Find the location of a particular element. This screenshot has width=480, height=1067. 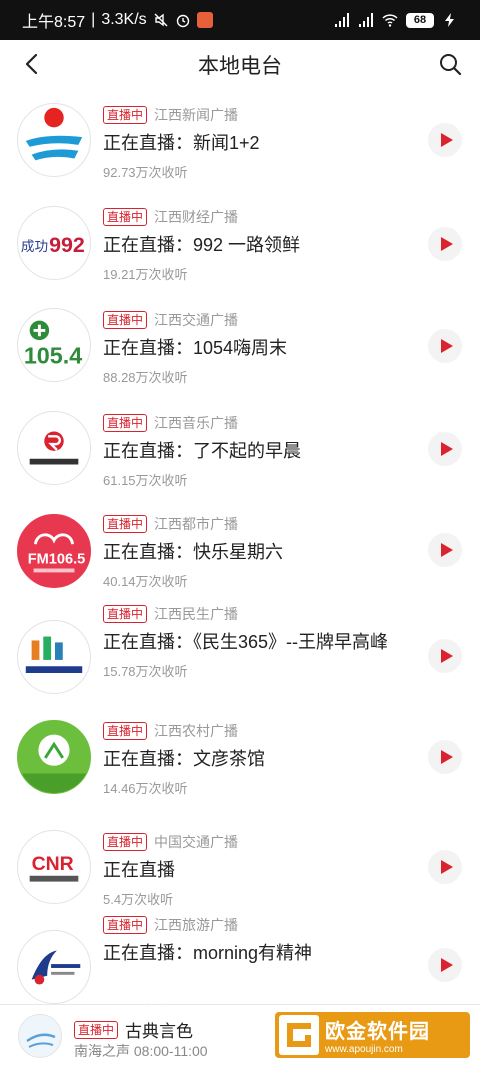

svg-text: FM106.5 is located at coordinates (57, 560).